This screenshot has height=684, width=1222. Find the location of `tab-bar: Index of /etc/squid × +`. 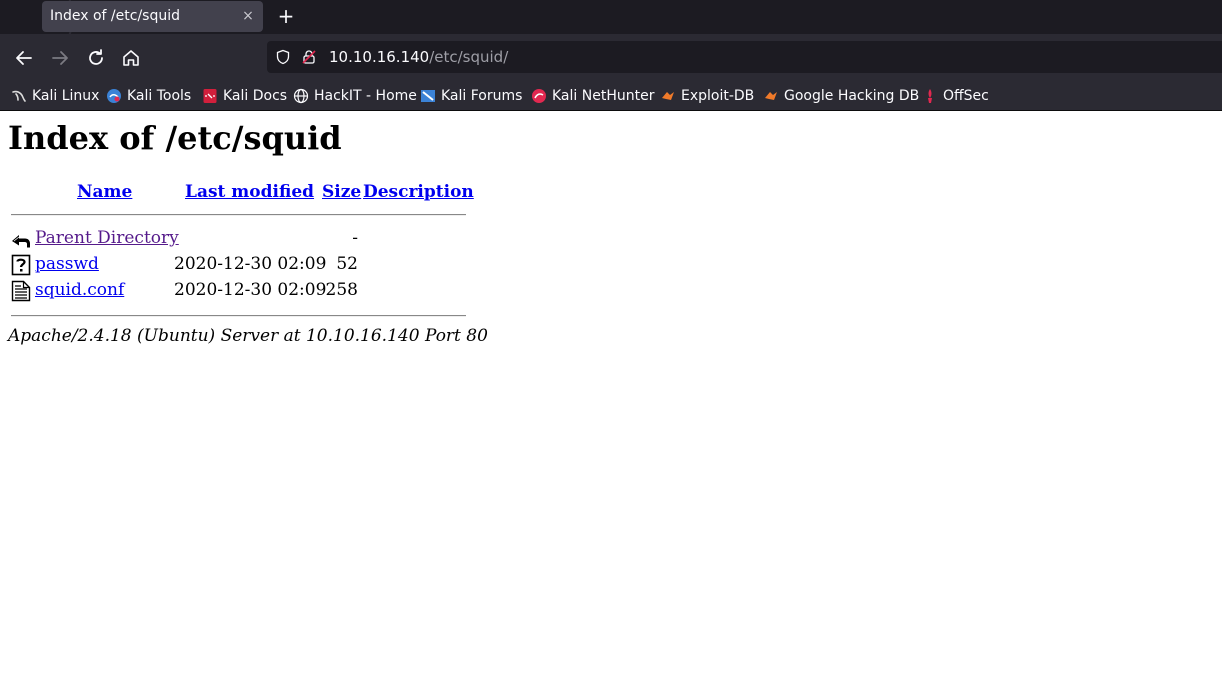

tab-bar: Index of /etc/squid × + is located at coordinates (611, 17).